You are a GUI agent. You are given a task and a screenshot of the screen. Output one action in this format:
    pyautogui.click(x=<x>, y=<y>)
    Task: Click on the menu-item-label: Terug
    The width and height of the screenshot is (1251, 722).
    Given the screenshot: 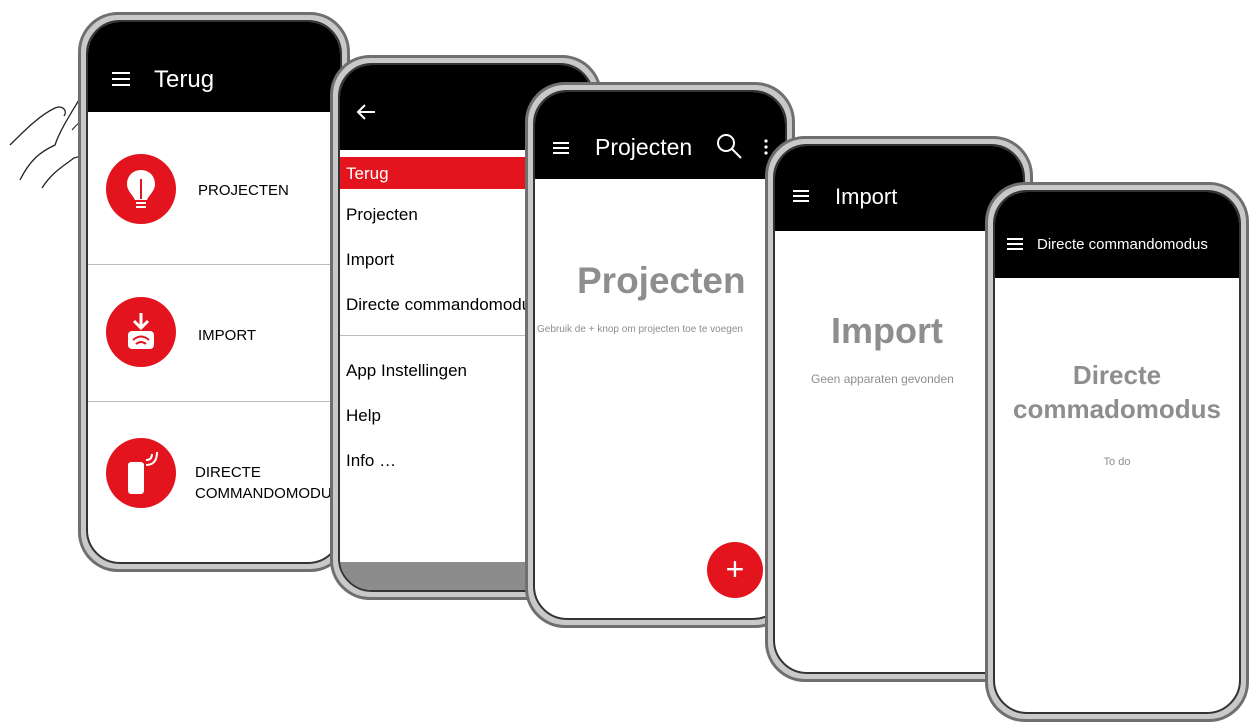 What is the action you would take?
    pyautogui.click(x=367, y=173)
    